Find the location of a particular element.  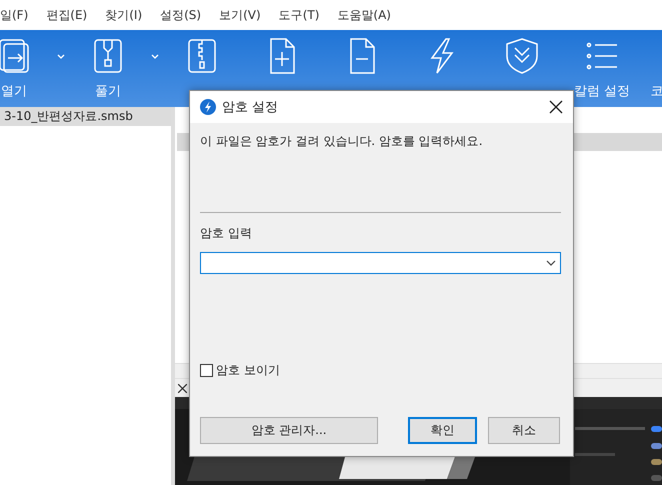

menu-item: 설정(S) is located at coordinates (181, 15).